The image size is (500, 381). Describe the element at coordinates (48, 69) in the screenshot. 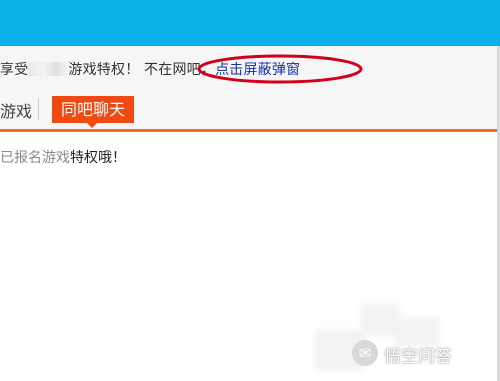

I see `redacted-text` at that location.